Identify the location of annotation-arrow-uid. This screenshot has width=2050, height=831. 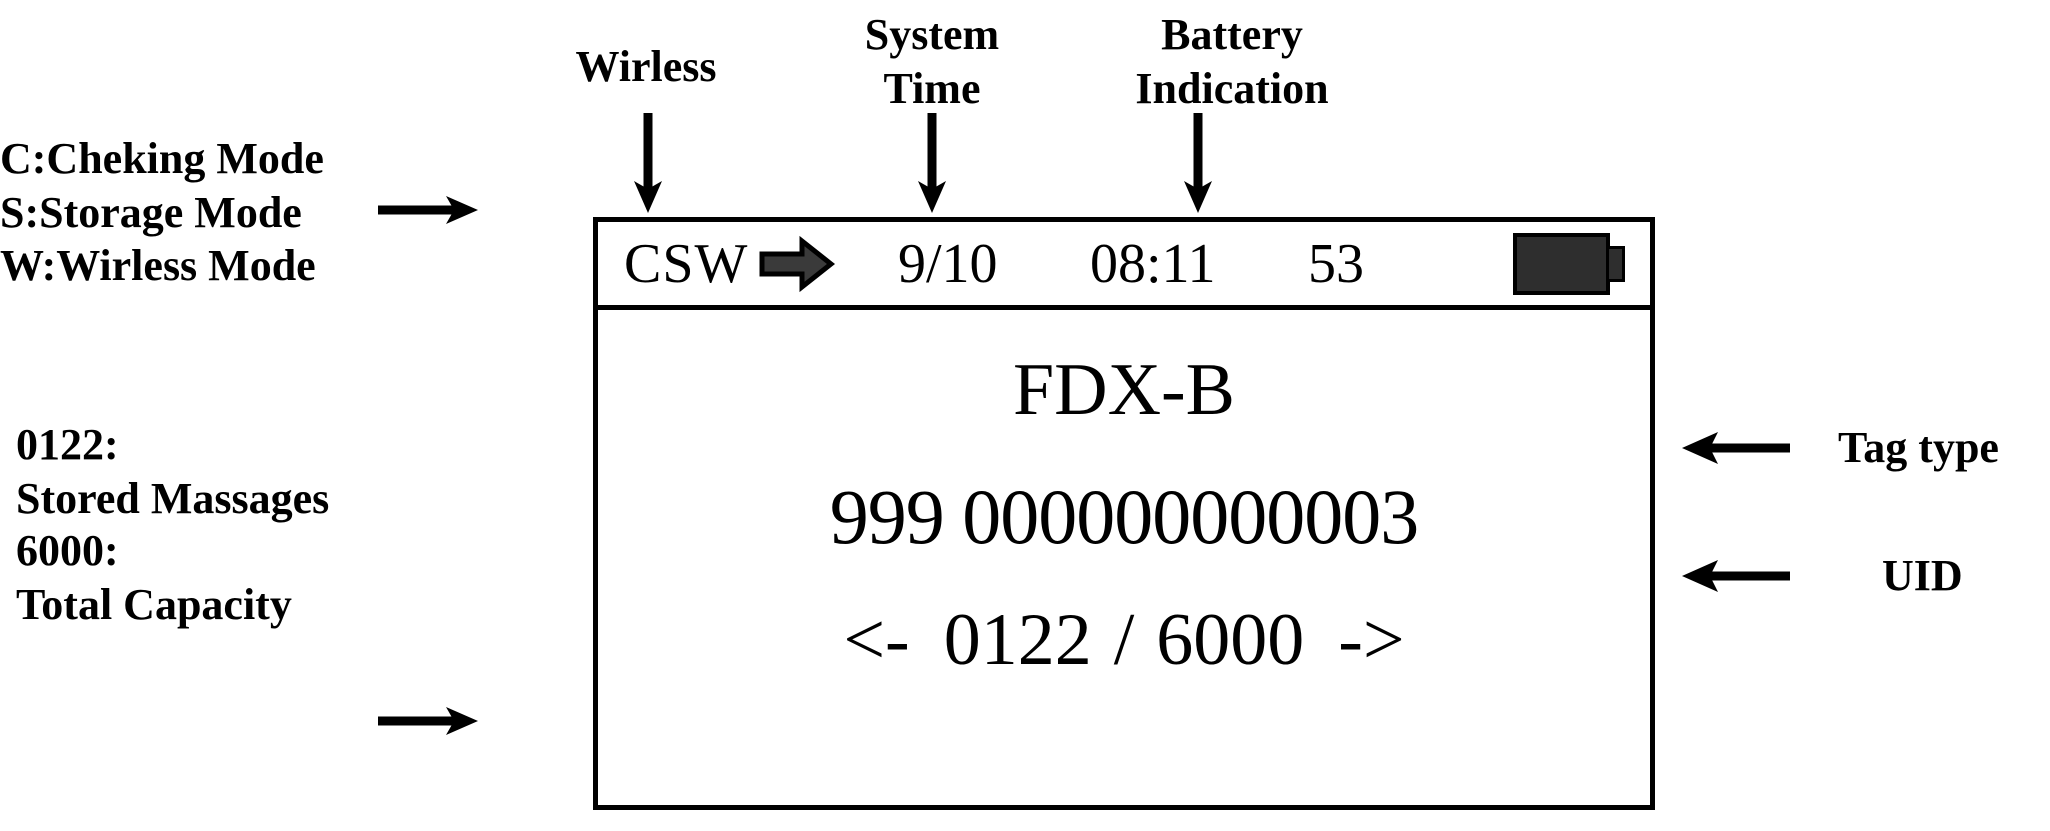
(1736, 576).